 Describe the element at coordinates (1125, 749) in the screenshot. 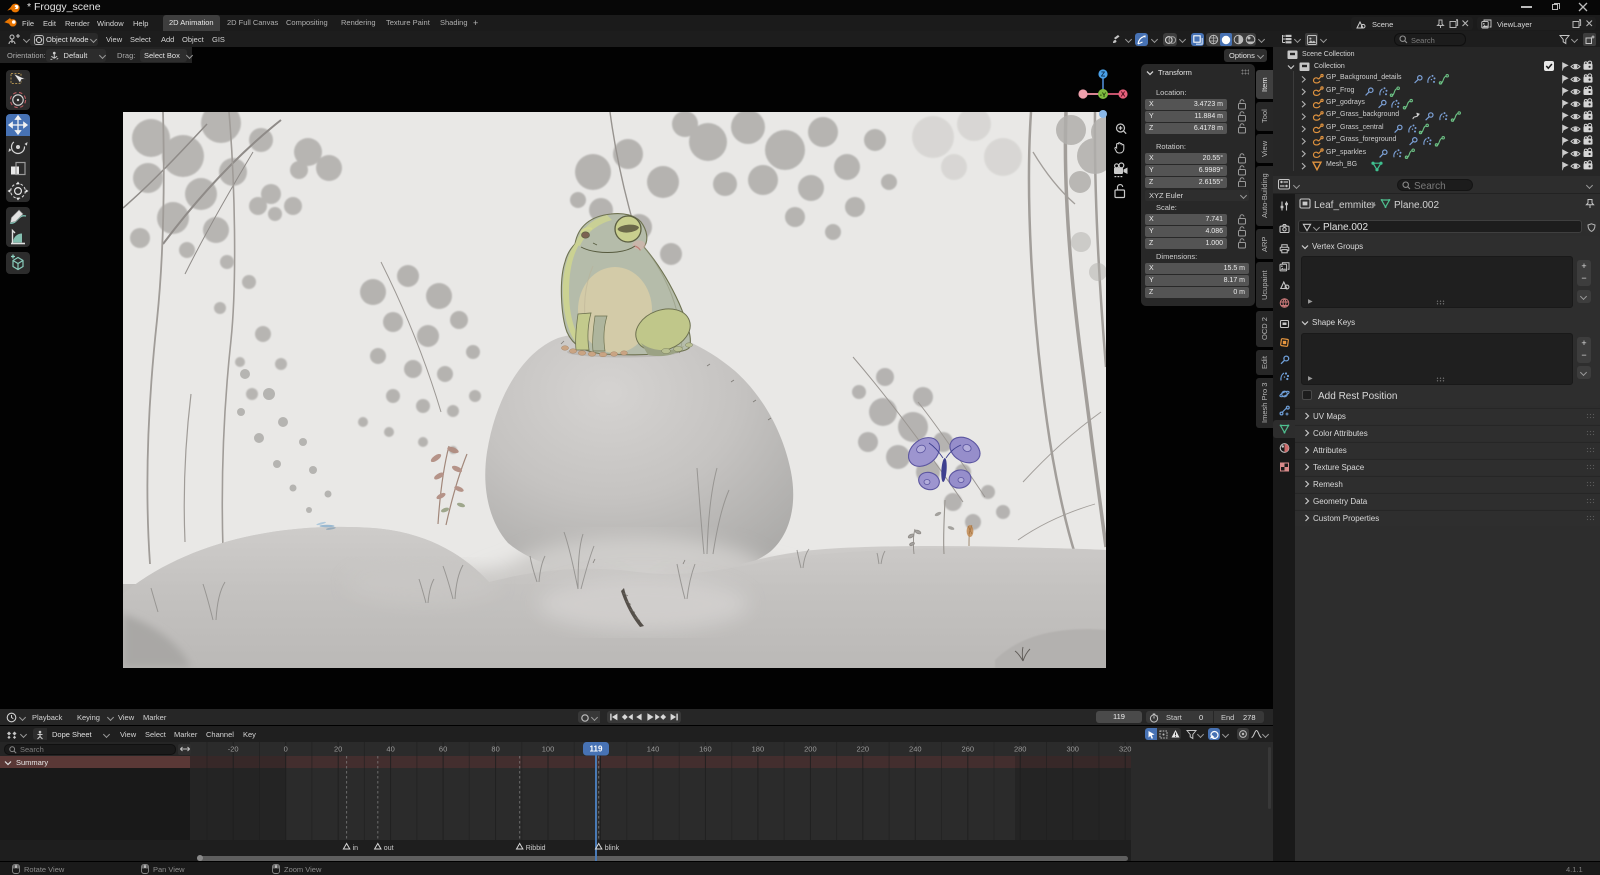

I see `svg-text: 320` at that location.